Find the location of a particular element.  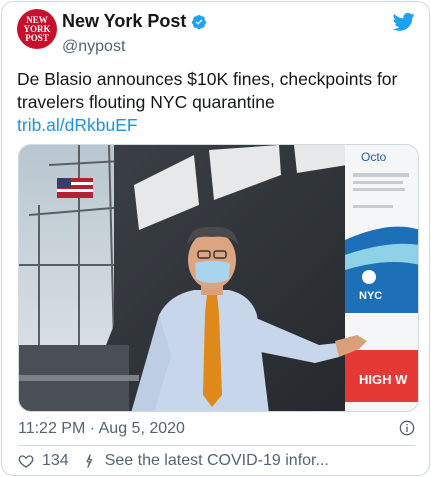

nypost-logo: NEW YORK POST is located at coordinates (37, 29).